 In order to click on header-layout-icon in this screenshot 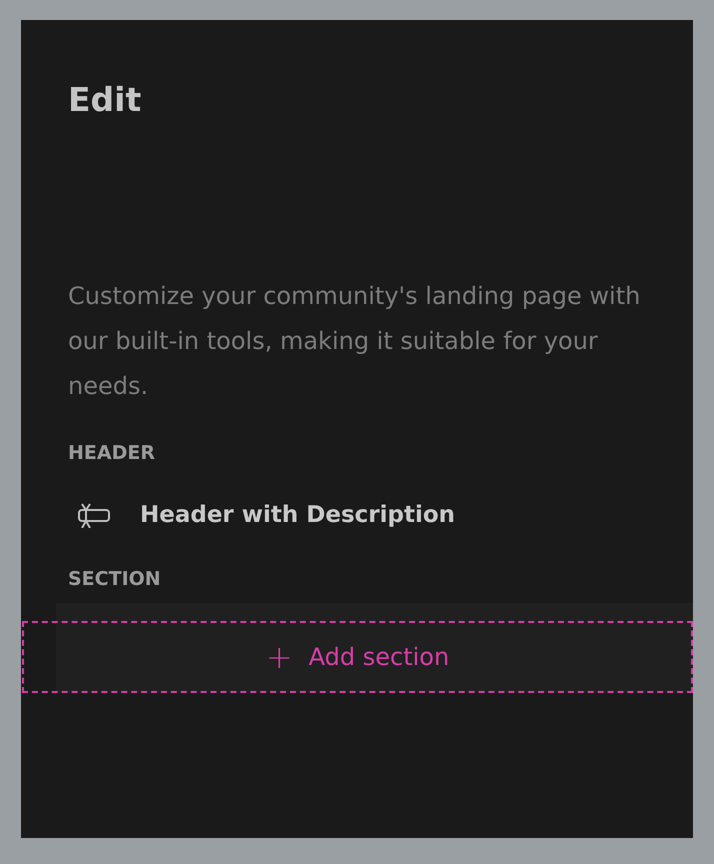, I will do `click(93, 515)`.